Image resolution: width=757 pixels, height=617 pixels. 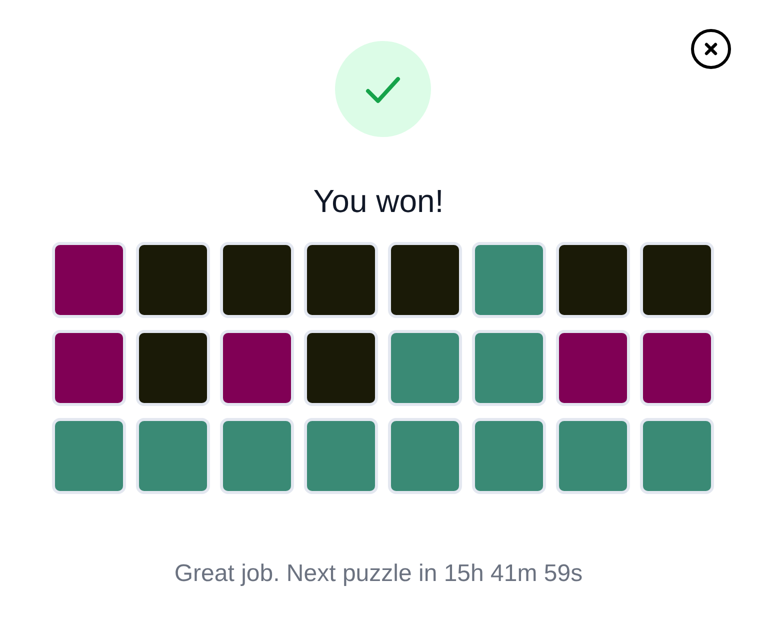 I want to click on dialog-title: You won!, so click(x=378, y=201).